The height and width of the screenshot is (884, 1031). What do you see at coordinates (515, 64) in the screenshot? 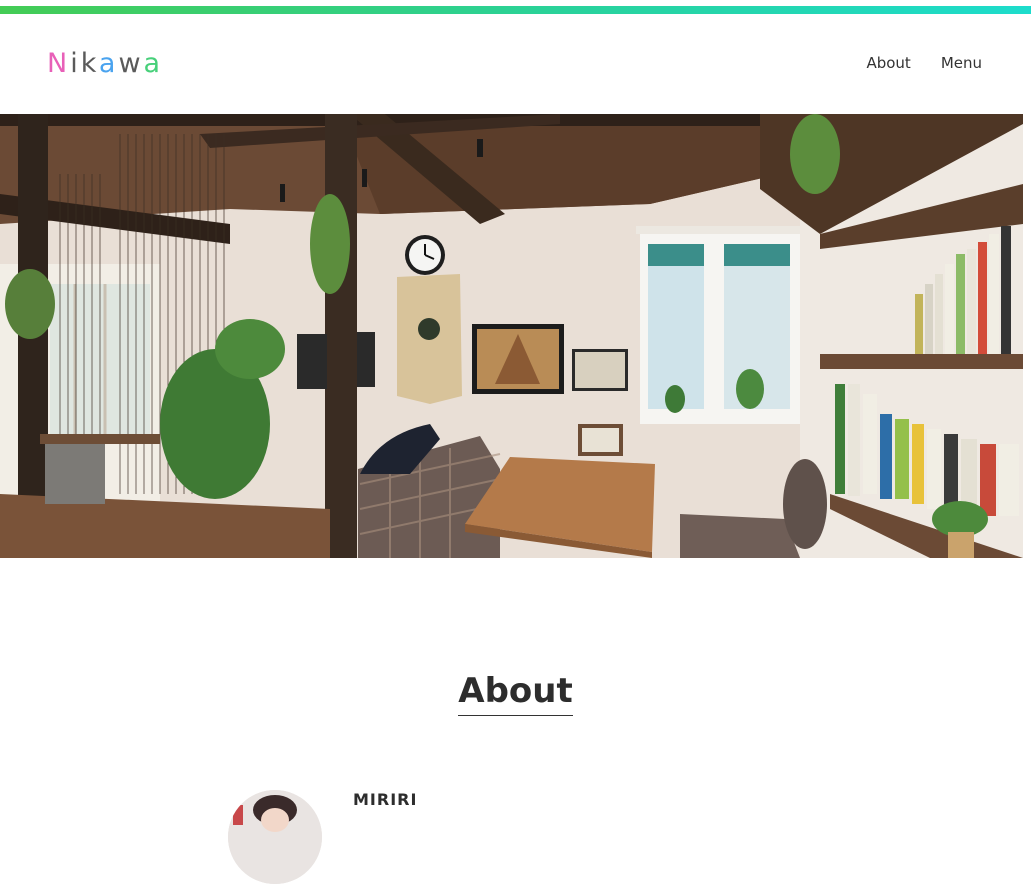
I see `site-header: Nikawa About Menu` at bounding box center [515, 64].